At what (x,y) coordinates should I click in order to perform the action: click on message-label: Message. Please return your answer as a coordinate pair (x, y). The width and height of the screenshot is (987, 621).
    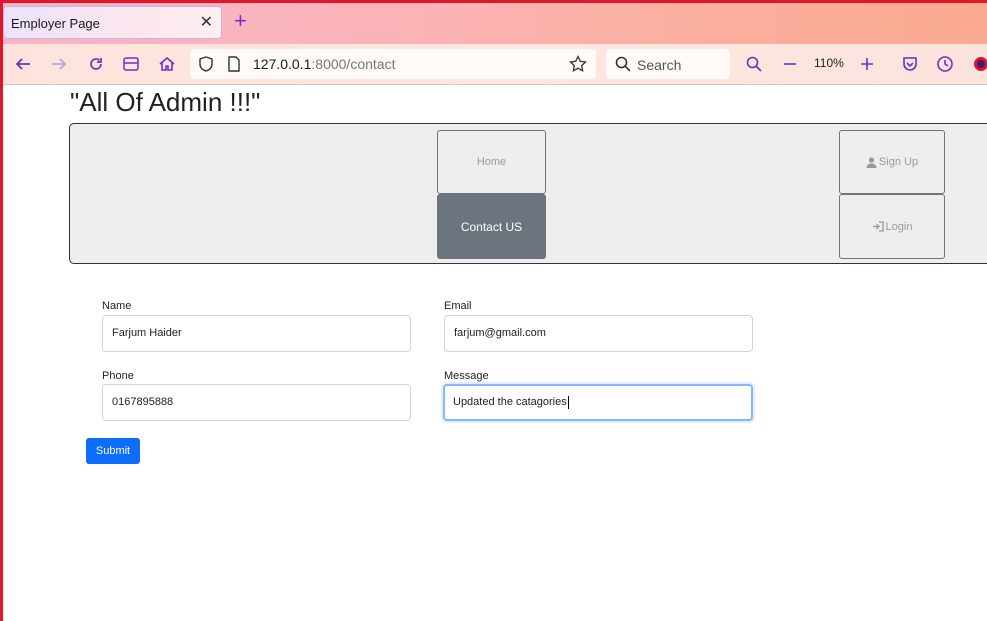
    Looking at the image, I should click on (466, 376).